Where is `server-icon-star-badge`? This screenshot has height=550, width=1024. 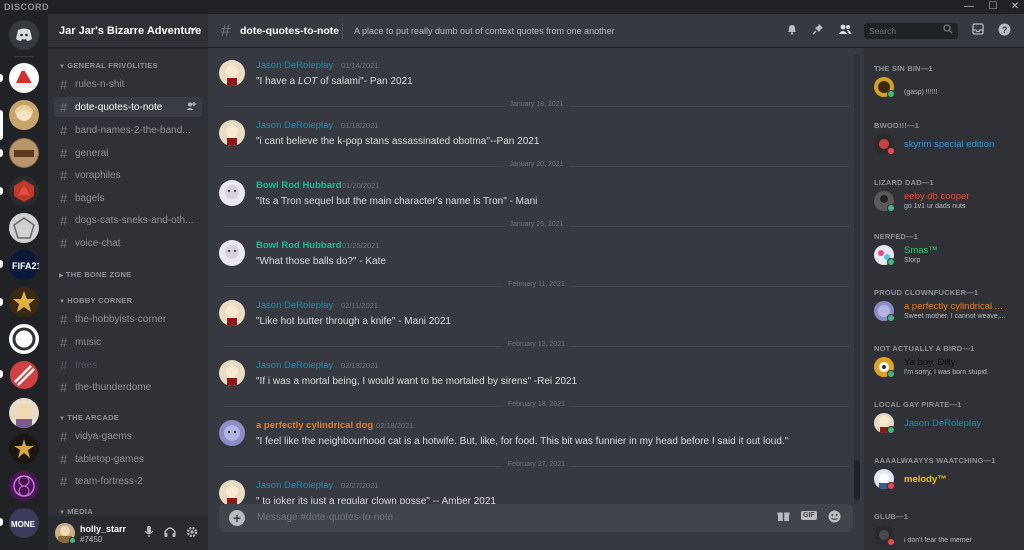
server-icon-star-badge is located at coordinates (24, 302).